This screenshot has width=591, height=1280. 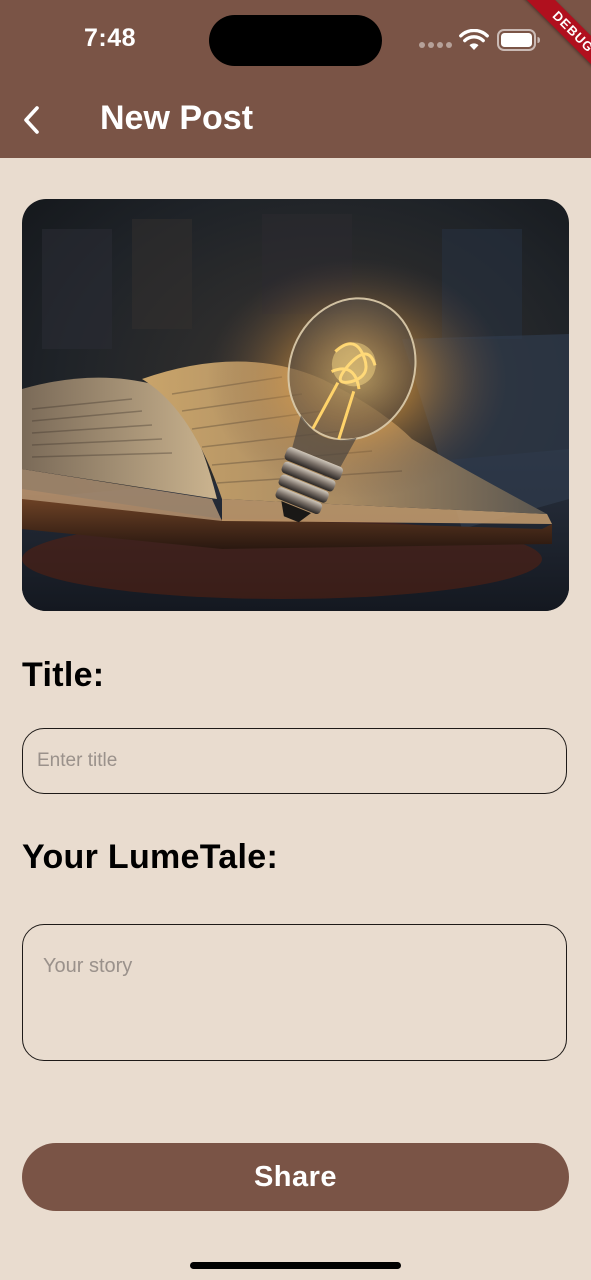 I want to click on back-button, so click(x=32, y=120).